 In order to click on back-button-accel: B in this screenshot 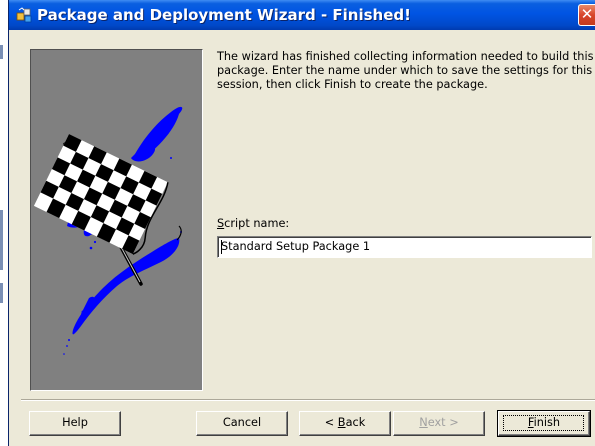, I will do `click(341, 422)`.